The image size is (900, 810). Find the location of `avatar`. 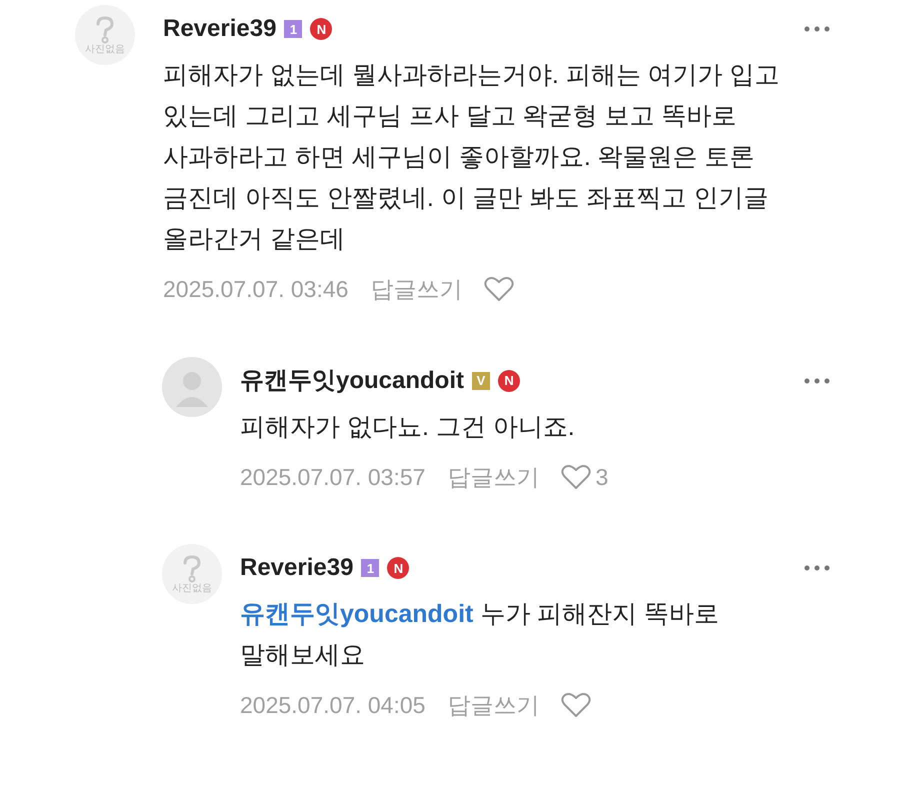

avatar is located at coordinates (192, 386).